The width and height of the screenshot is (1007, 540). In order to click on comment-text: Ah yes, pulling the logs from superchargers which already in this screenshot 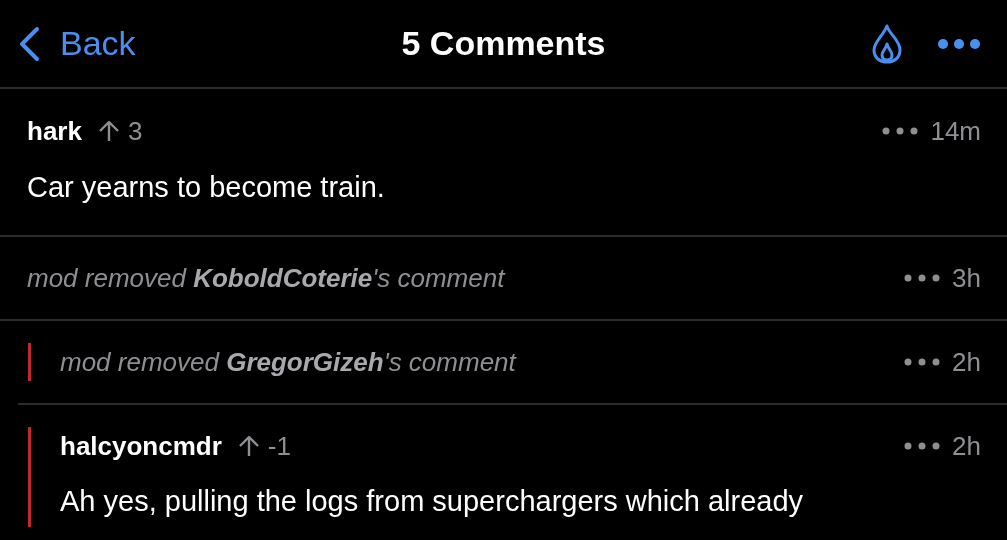, I will do `click(432, 501)`.